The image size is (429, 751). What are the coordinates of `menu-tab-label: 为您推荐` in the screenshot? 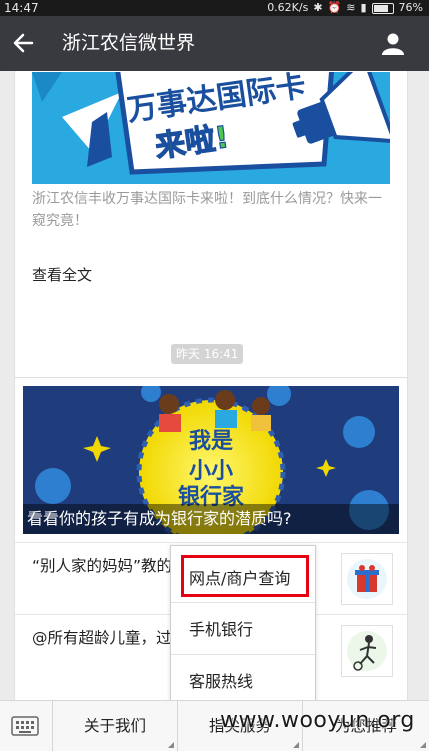 It's located at (365, 726).